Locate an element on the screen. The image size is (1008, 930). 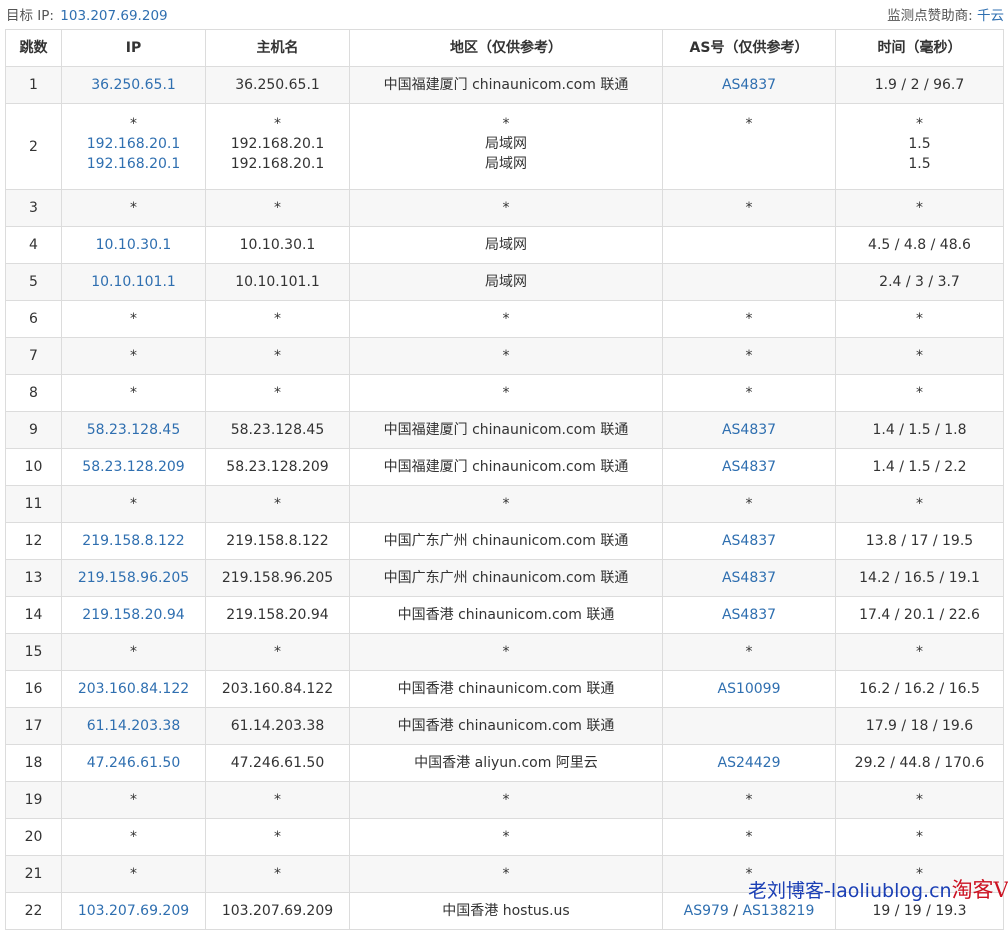
ip-link: 10.10.101.1 is located at coordinates (133, 282).